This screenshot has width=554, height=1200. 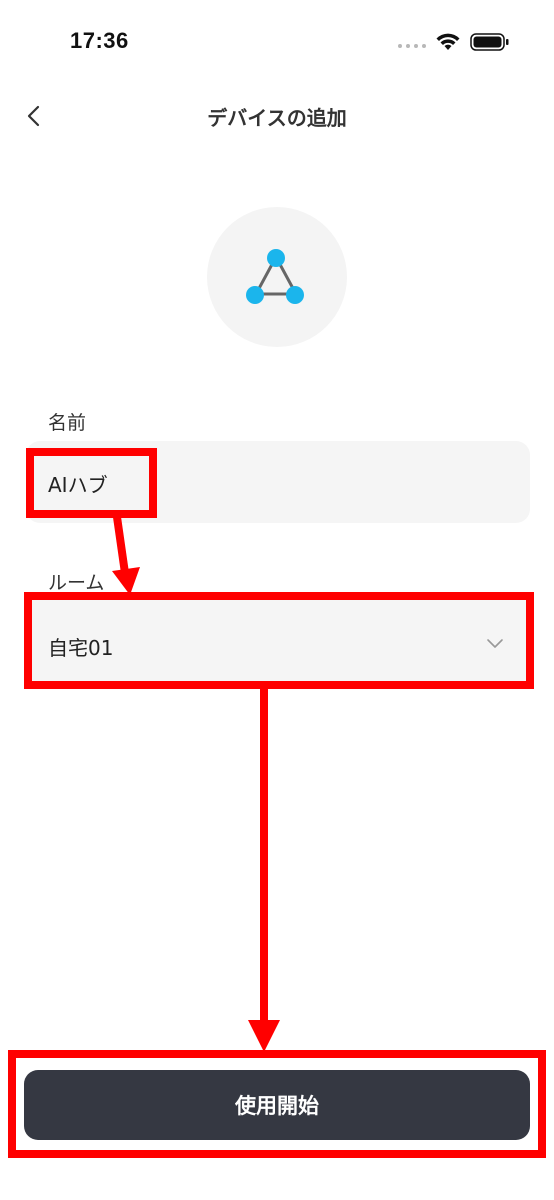 What do you see at coordinates (412, 46) in the screenshot?
I see `signal-dots-icon` at bounding box center [412, 46].